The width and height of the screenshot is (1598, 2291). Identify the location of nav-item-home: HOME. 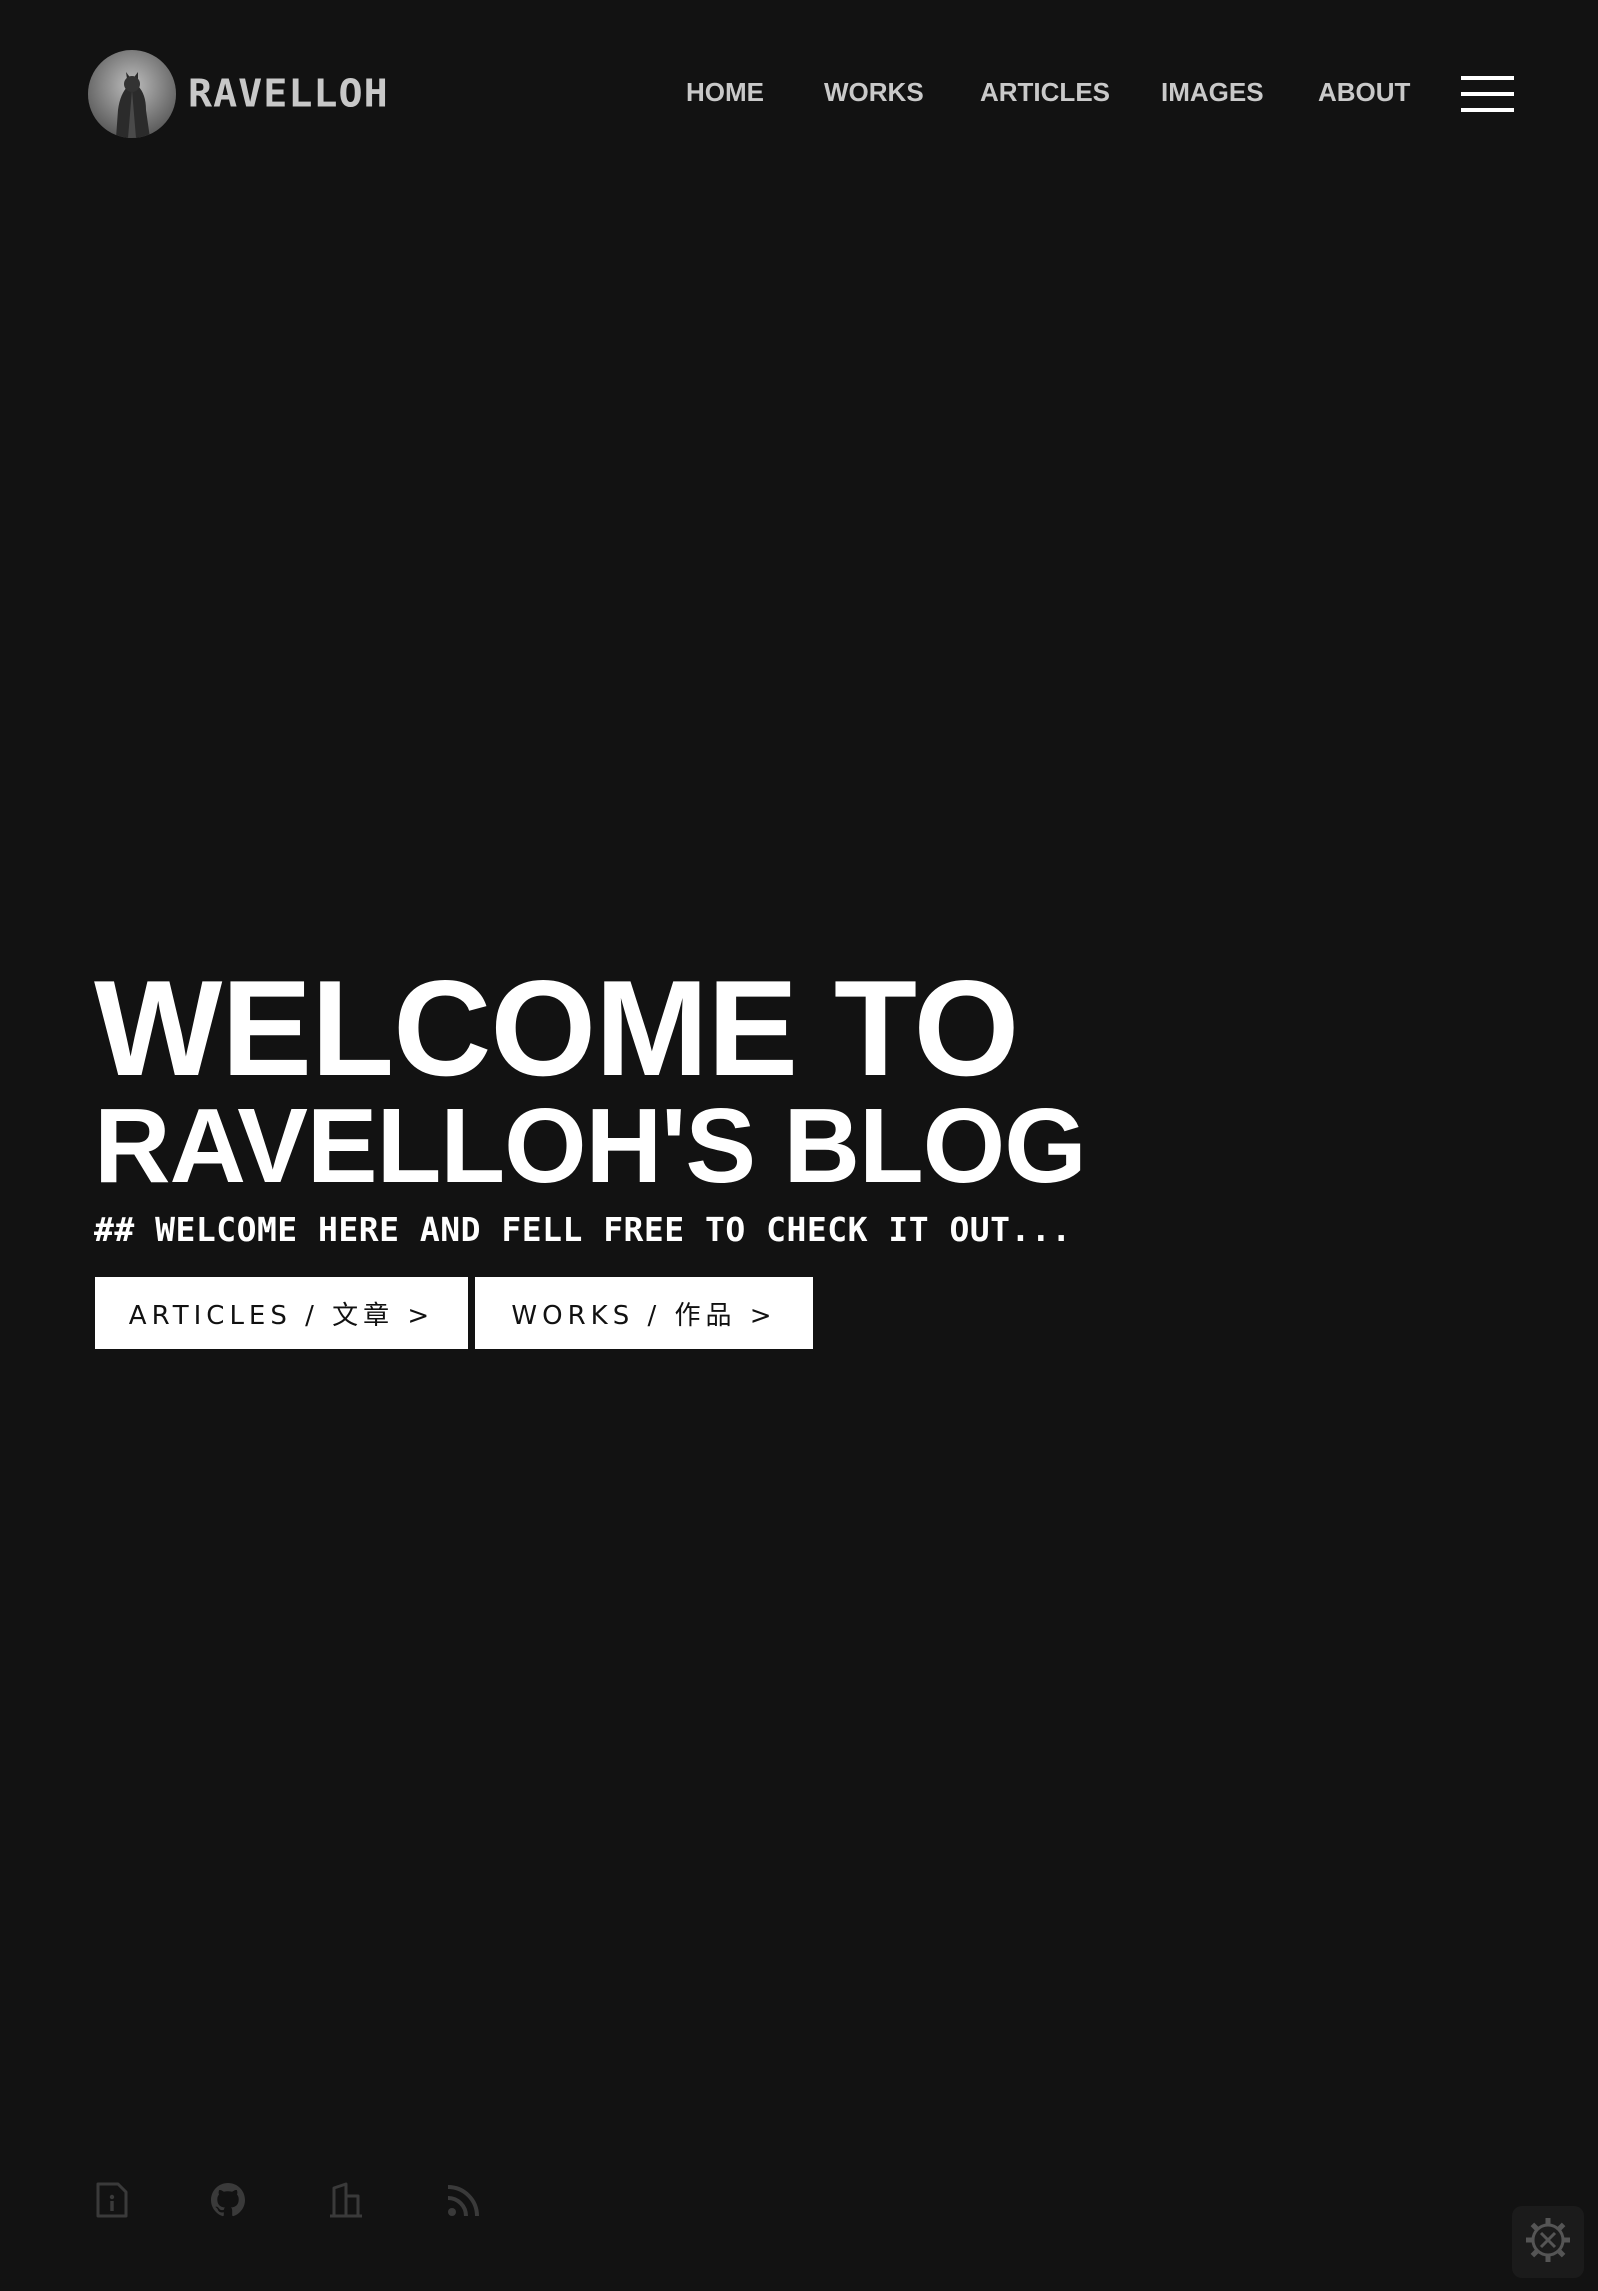
(725, 92).